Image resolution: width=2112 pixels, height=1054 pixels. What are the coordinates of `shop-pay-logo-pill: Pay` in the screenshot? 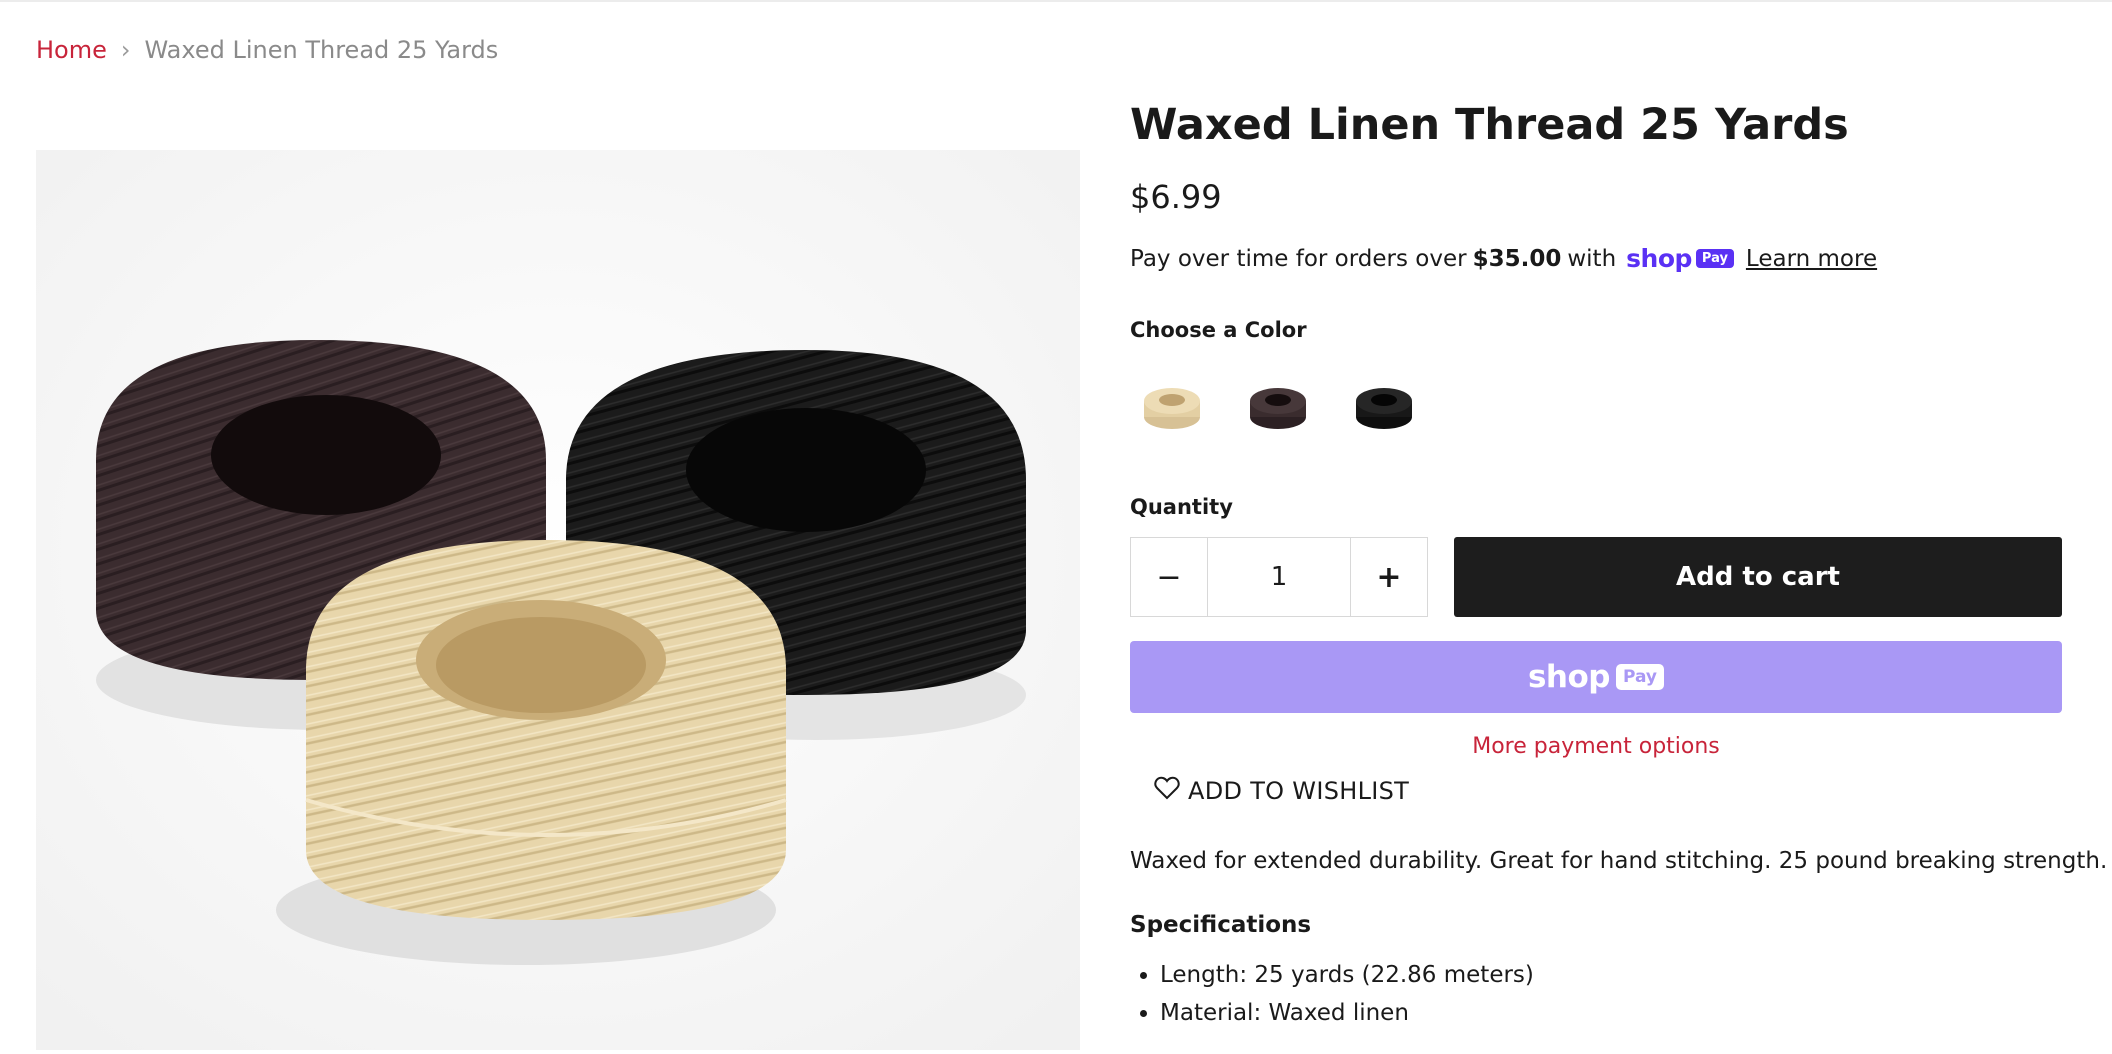 It's located at (1714, 258).